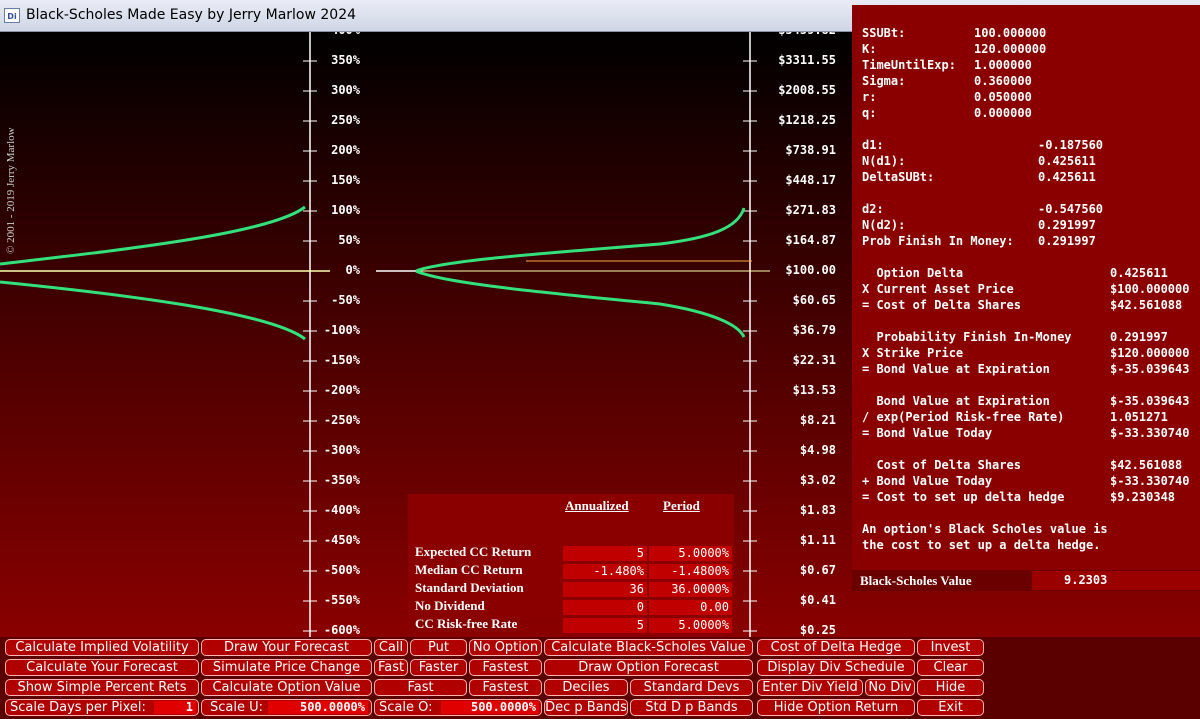  I want to click on price-axis-label: $36.79, so click(814, 330).